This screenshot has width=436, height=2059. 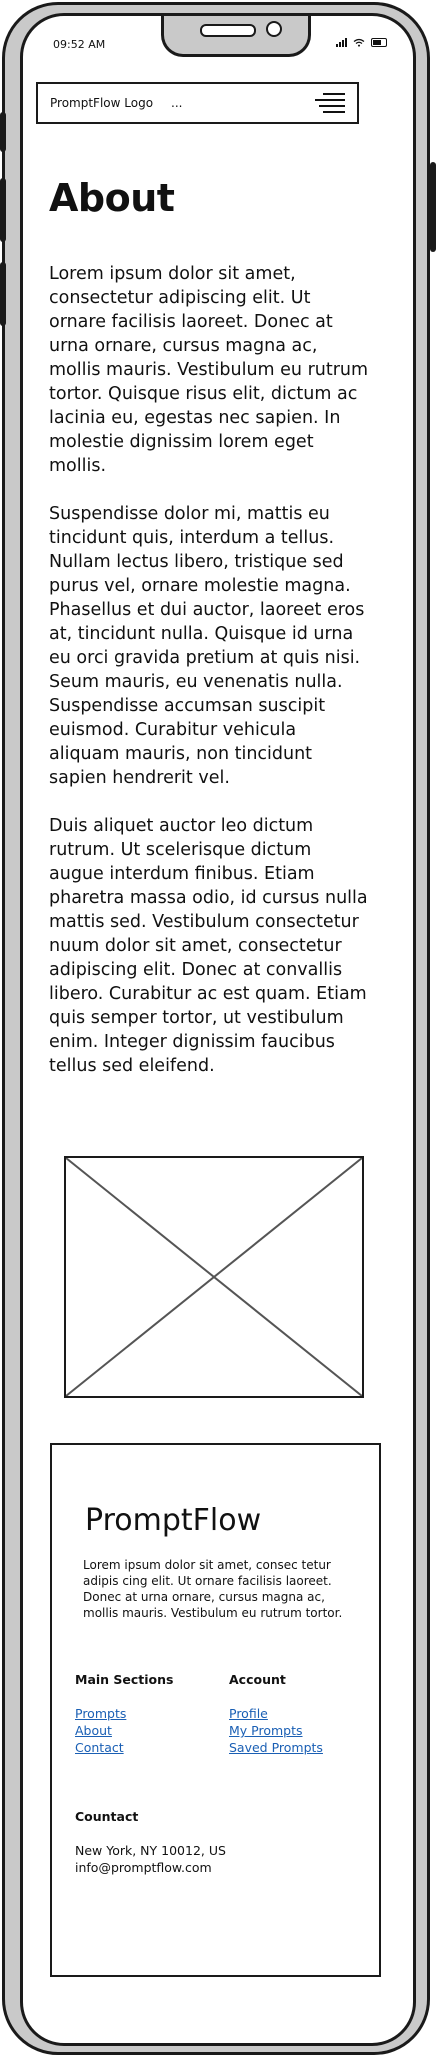 What do you see at coordinates (112, 198) in the screenshot?
I see `page-title: About` at bounding box center [112, 198].